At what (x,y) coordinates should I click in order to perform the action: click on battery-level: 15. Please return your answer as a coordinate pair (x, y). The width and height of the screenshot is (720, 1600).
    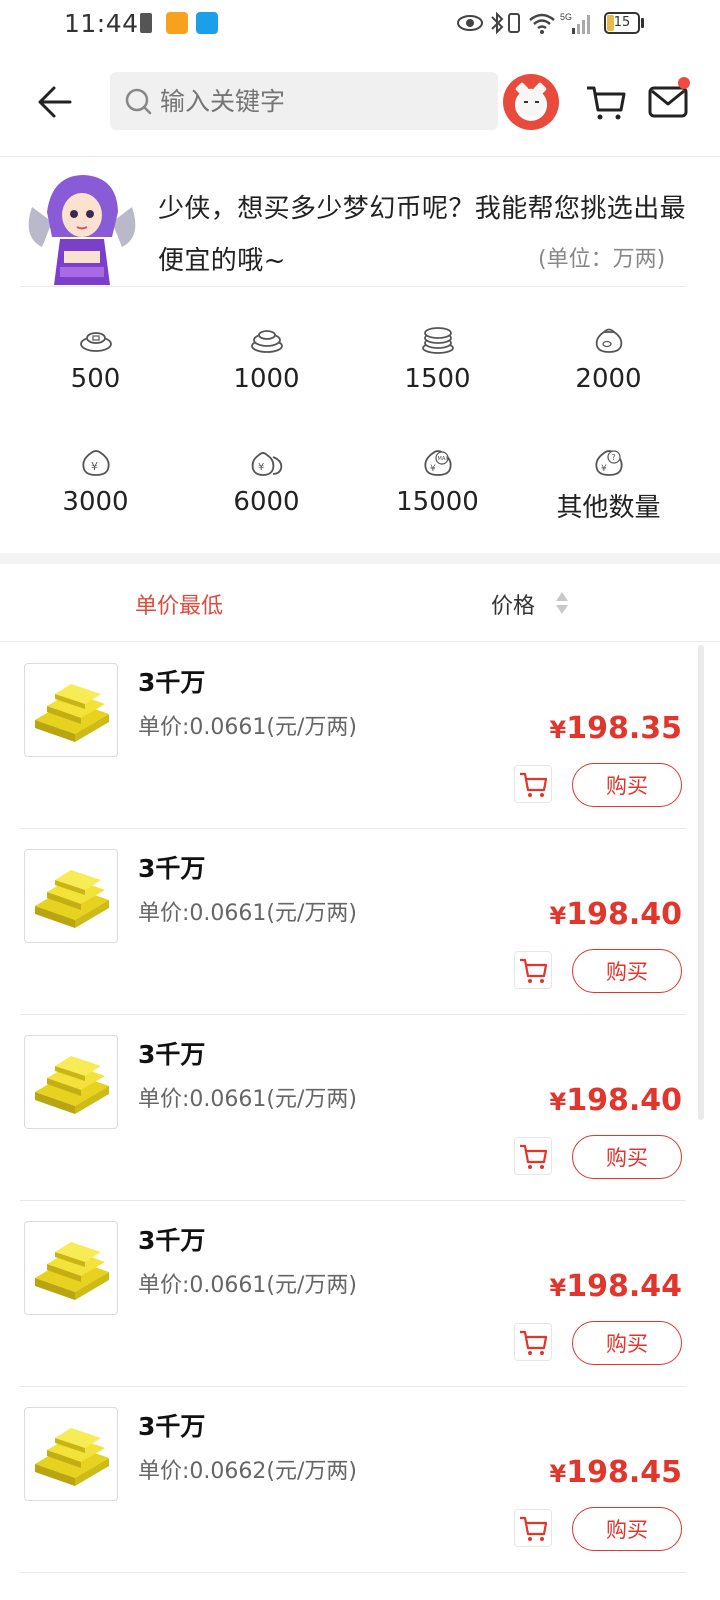
    Looking at the image, I should click on (622, 22).